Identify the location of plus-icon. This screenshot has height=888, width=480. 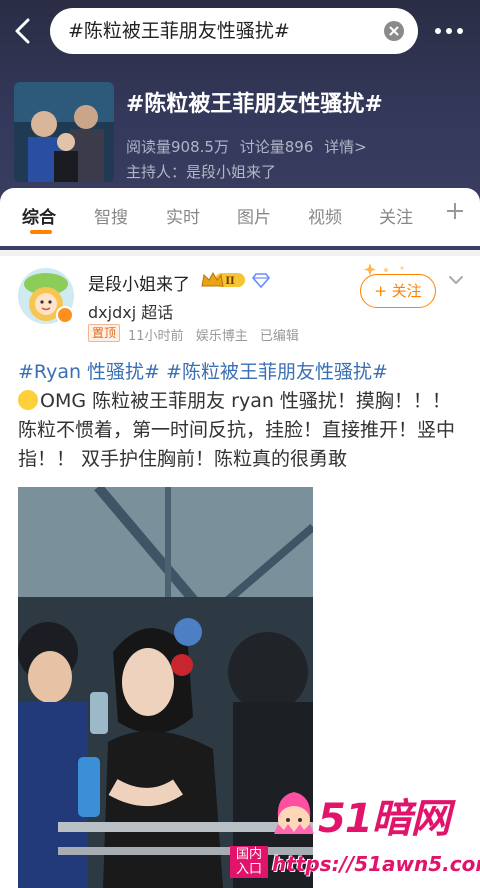
(455, 211).